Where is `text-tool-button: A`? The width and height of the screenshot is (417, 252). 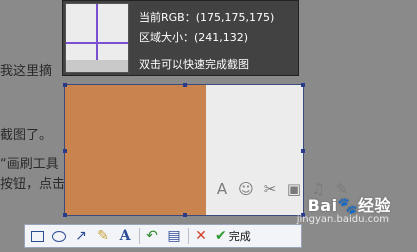 text-tool-button: A is located at coordinates (125, 236).